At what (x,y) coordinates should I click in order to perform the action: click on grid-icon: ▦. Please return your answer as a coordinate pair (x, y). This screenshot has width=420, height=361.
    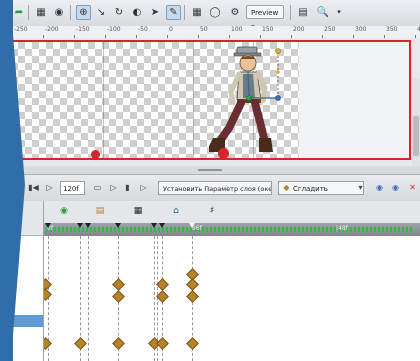
    Looking at the image, I should click on (41, 12).